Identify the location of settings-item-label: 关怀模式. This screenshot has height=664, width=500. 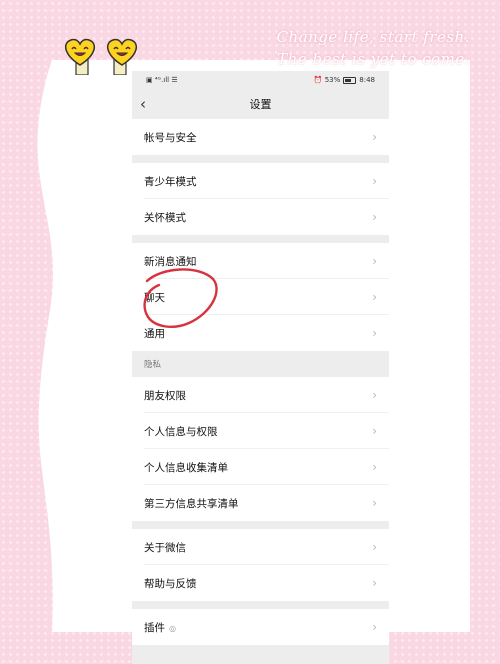
(165, 217).